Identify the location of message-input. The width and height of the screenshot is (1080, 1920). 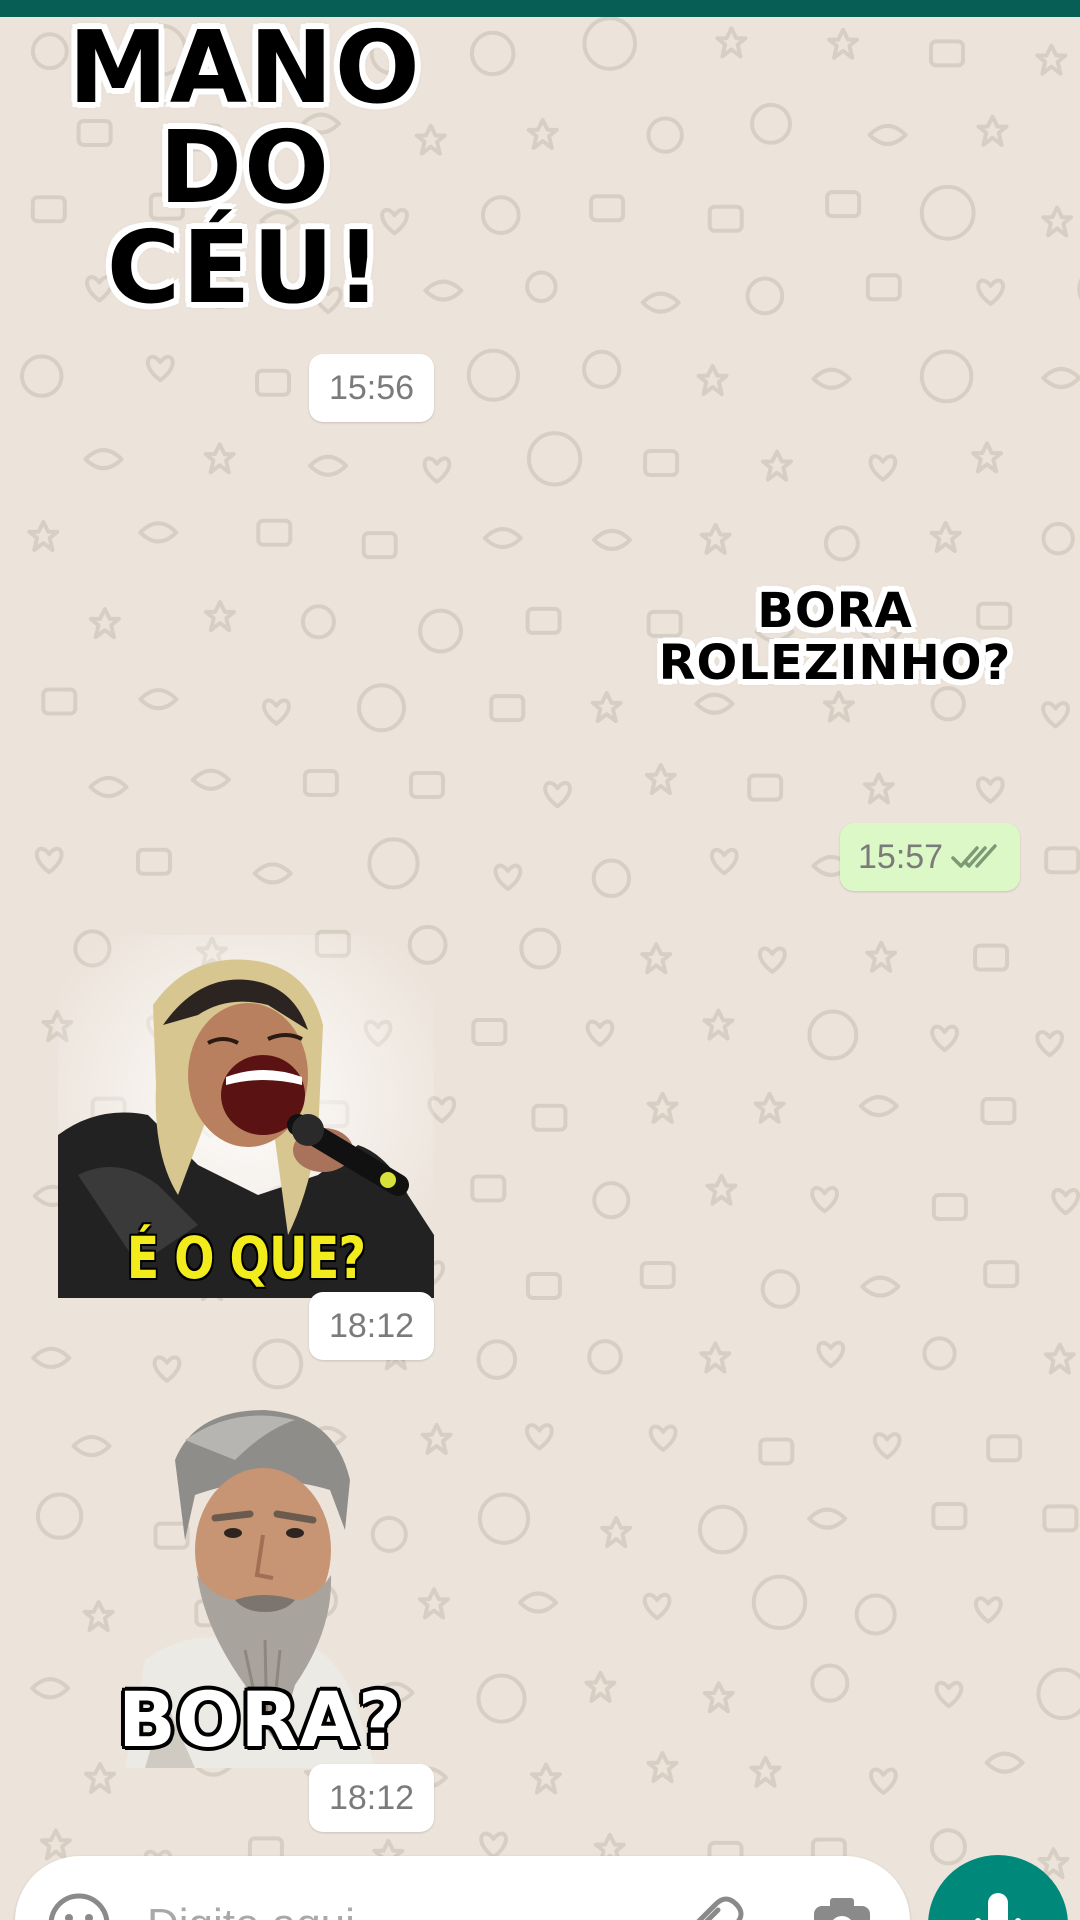
(397, 1907).